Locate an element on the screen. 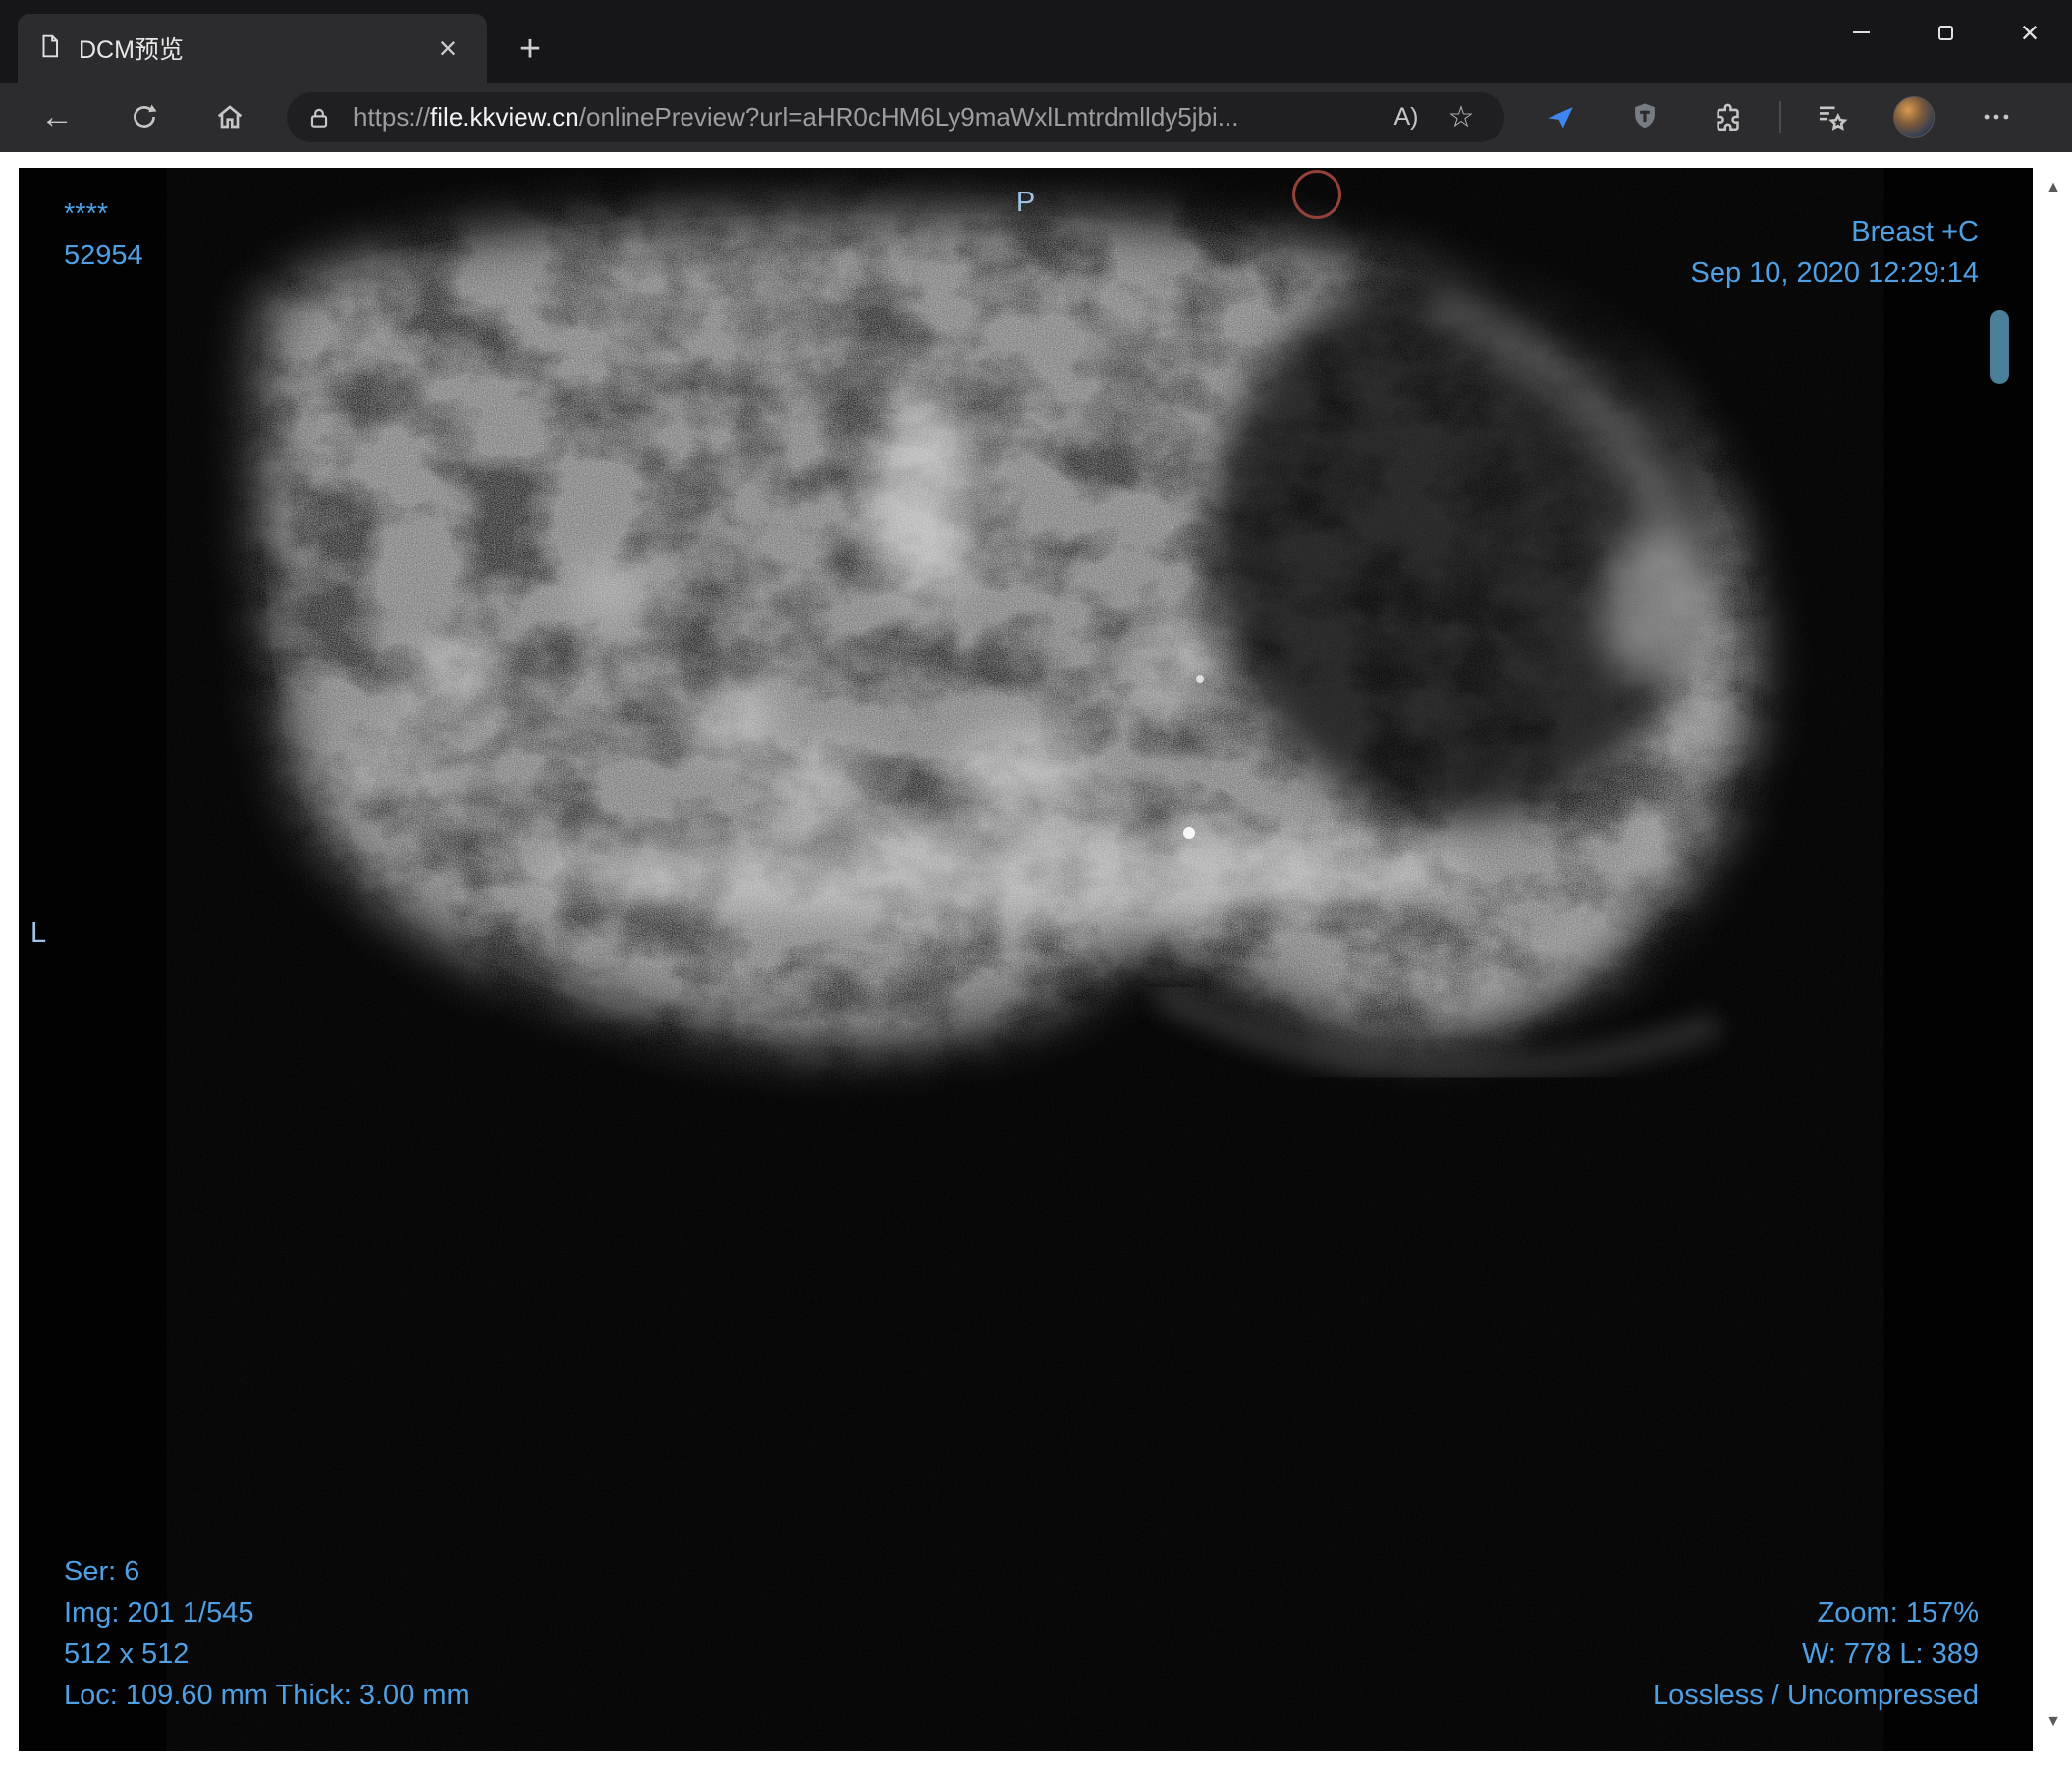 Image resolution: width=2072 pixels, height=1768 pixels. home-button is located at coordinates (229, 116).